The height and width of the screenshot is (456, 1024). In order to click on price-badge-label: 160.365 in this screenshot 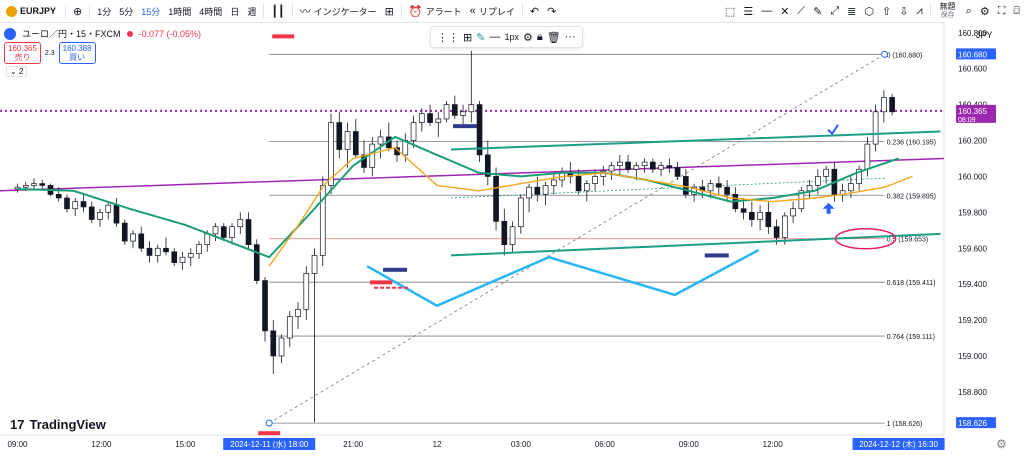, I will do `click(972, 111)`.